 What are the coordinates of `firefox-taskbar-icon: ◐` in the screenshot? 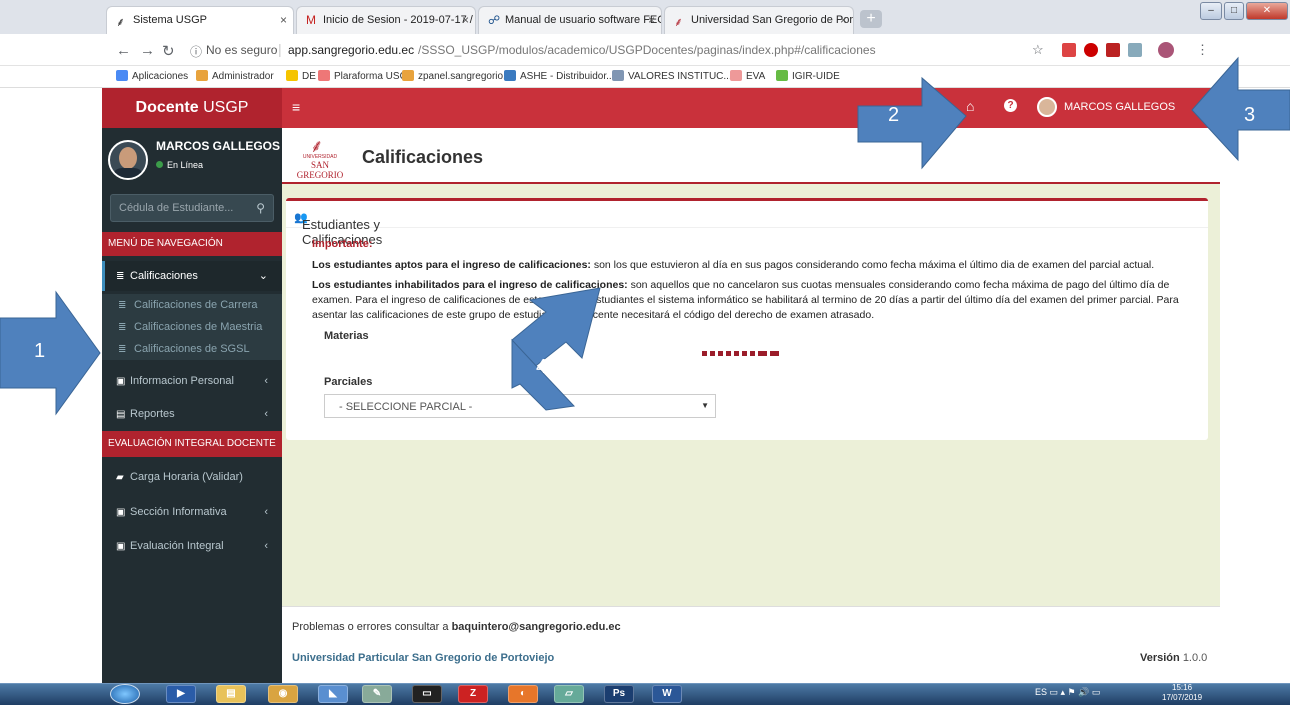 It's located at (523, 694).